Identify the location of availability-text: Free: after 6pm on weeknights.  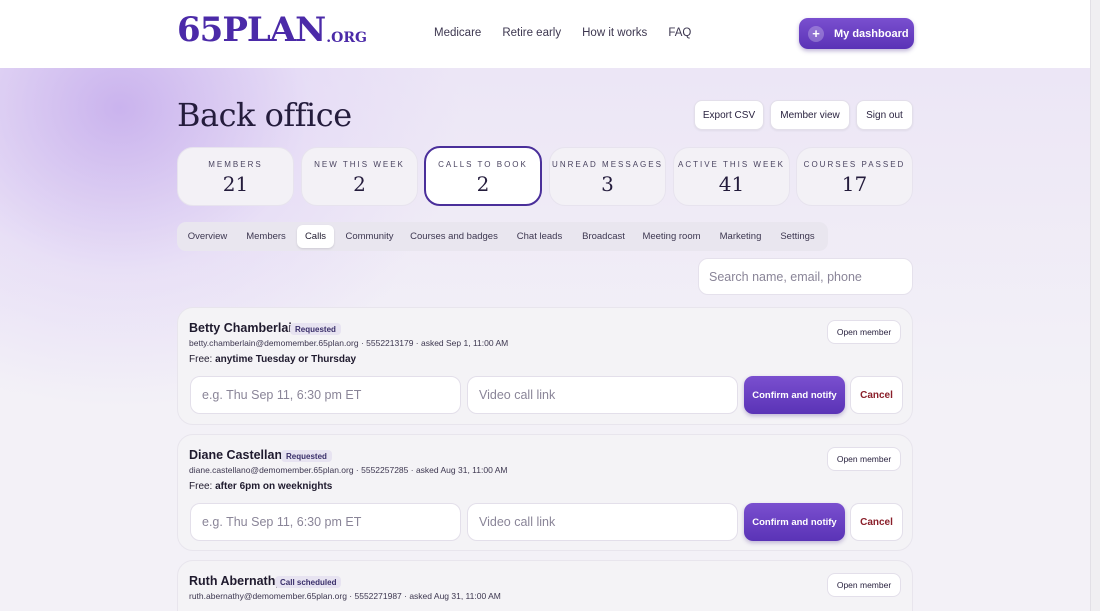
(260, 486).